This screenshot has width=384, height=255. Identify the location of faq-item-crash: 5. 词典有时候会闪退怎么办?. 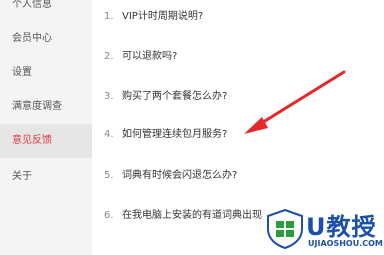
(242, 176).